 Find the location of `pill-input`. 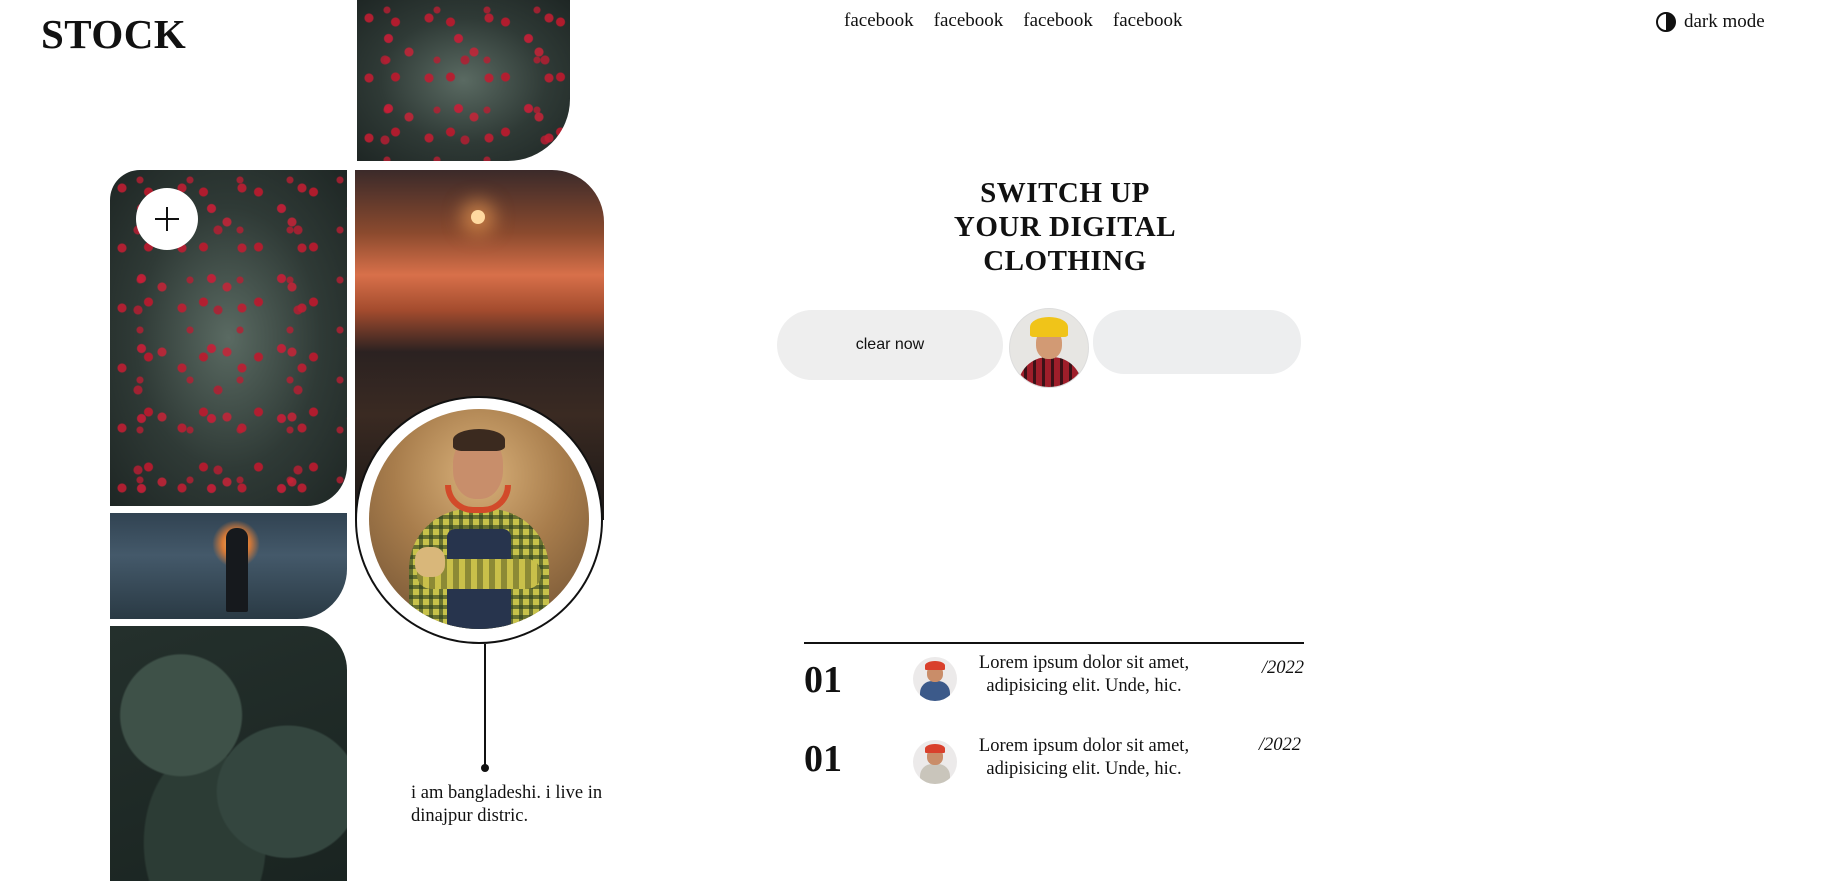

pill-input is located at coordinates (1197, 342).